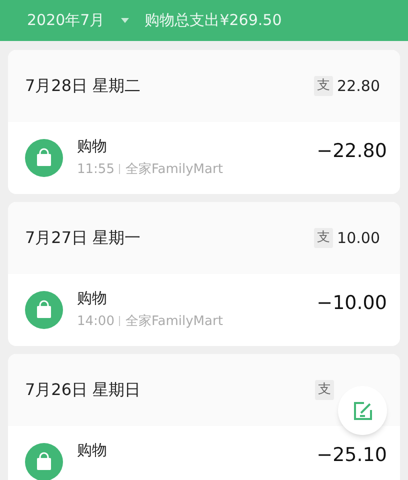 Image resolution: width=408 pixels, height=480 pixels. Describe the element at coordinates (95, 169) in the screenshot. I see `transaction-time: 11:55` at that location.